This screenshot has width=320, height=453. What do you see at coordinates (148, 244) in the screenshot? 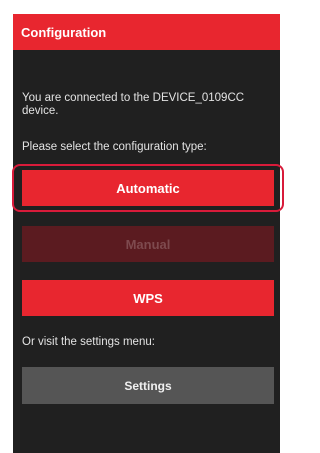
I see `manual-button: Manual` at bounding box center [148, 244].